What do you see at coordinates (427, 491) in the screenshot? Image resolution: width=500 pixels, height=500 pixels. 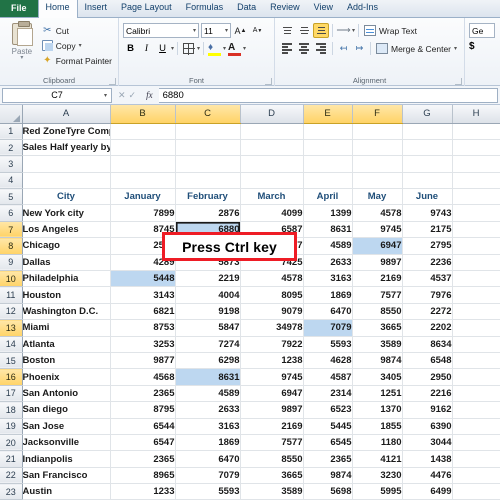 I see `cell-G23: 6499` at bounding box center [427, 491].